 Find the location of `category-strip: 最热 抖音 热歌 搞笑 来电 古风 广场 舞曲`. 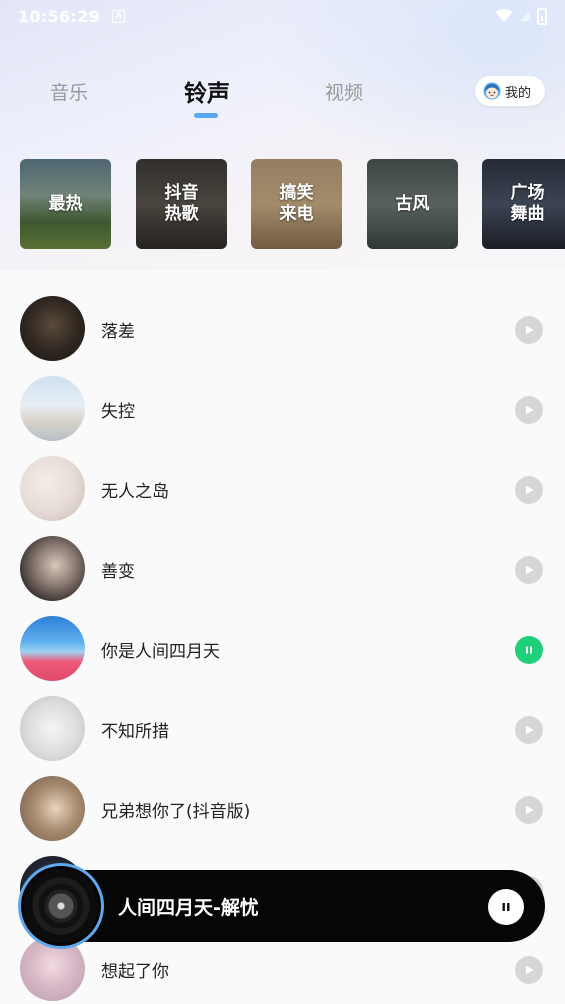

category-strip: 最热 抖音 热歌 搞笑 来电 古风 广场 舞曲 is located at coordinates (292, 204).